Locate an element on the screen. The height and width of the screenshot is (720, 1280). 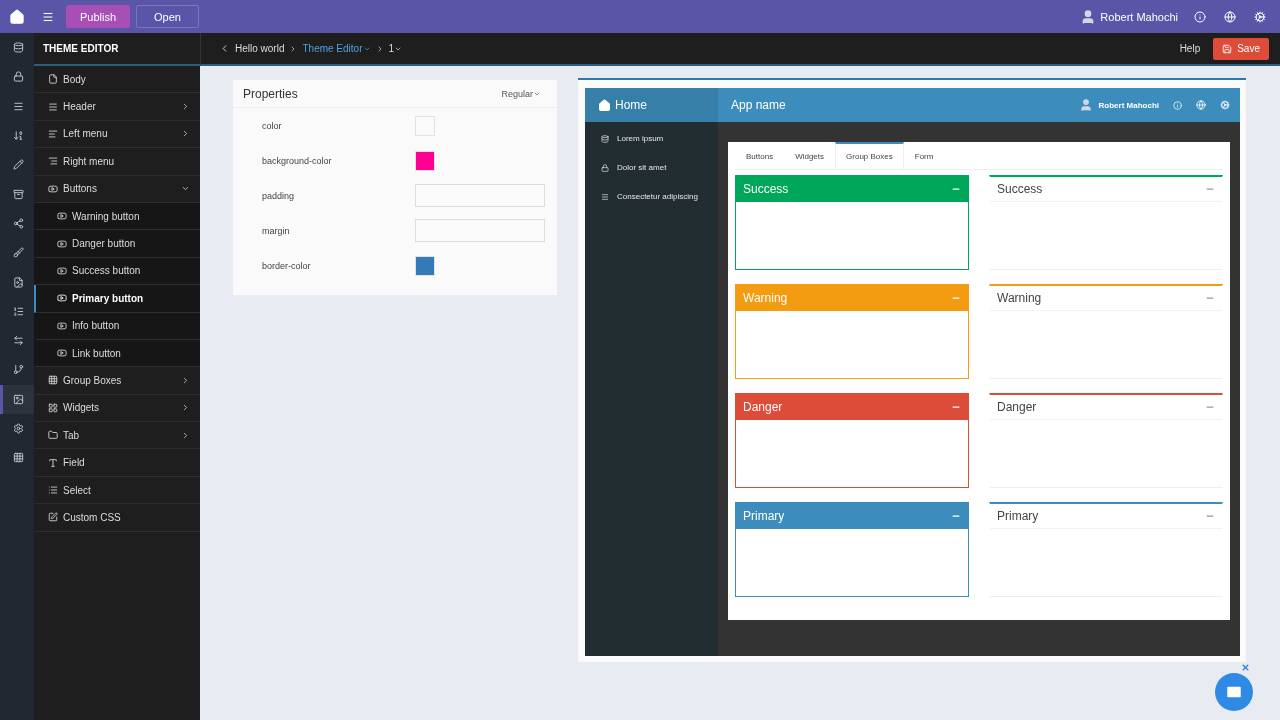
home-link: Home is located at coordinates (651, 105).